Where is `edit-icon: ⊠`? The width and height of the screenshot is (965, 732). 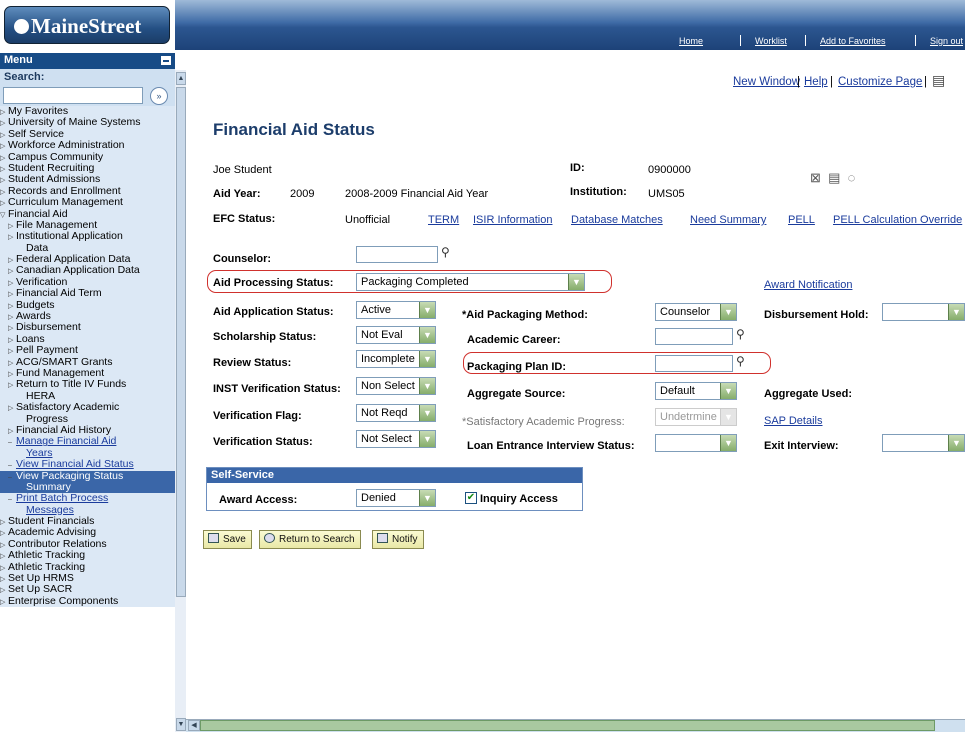
edit-icon: ⊠ is located at coordinates (815, 177).